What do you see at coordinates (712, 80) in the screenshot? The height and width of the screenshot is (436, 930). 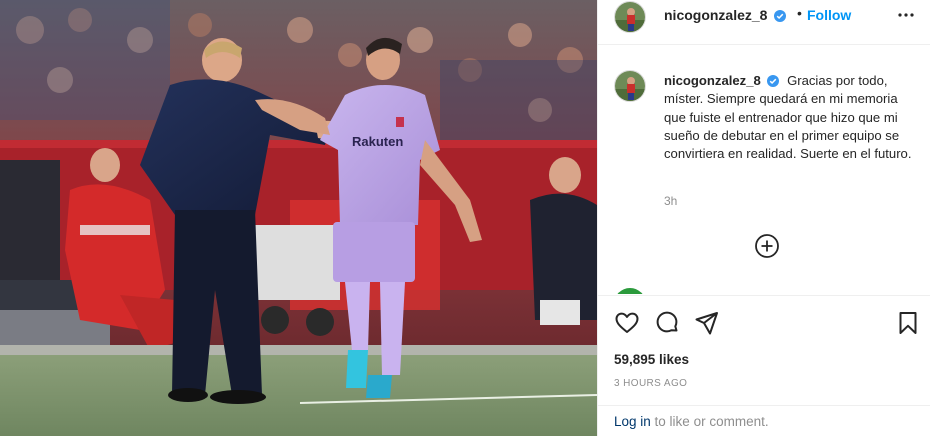 I see `caption-username: nicogonzalez_8` at bounding box center [712, 80].